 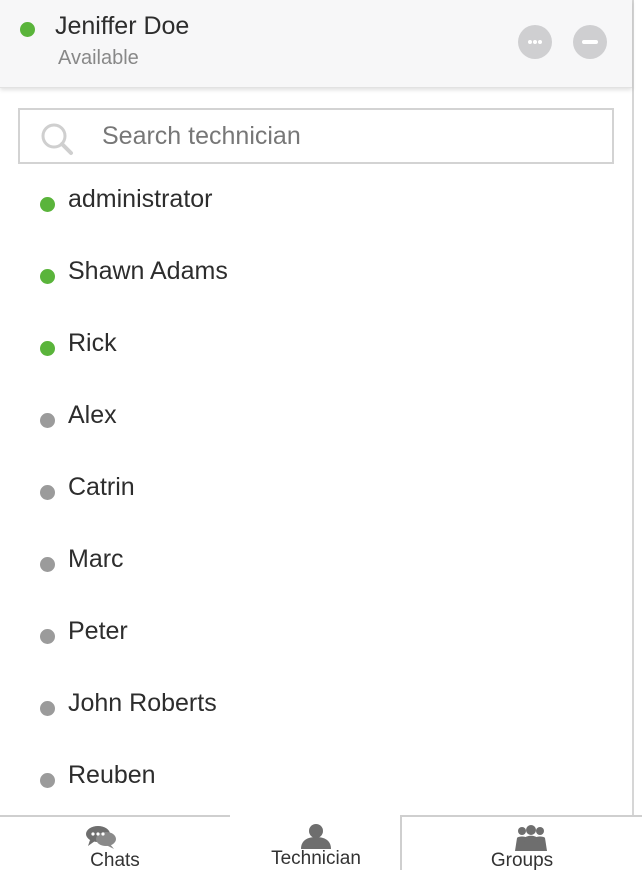 I want to click on technician-name: Peter, so click(x=98, y=631).